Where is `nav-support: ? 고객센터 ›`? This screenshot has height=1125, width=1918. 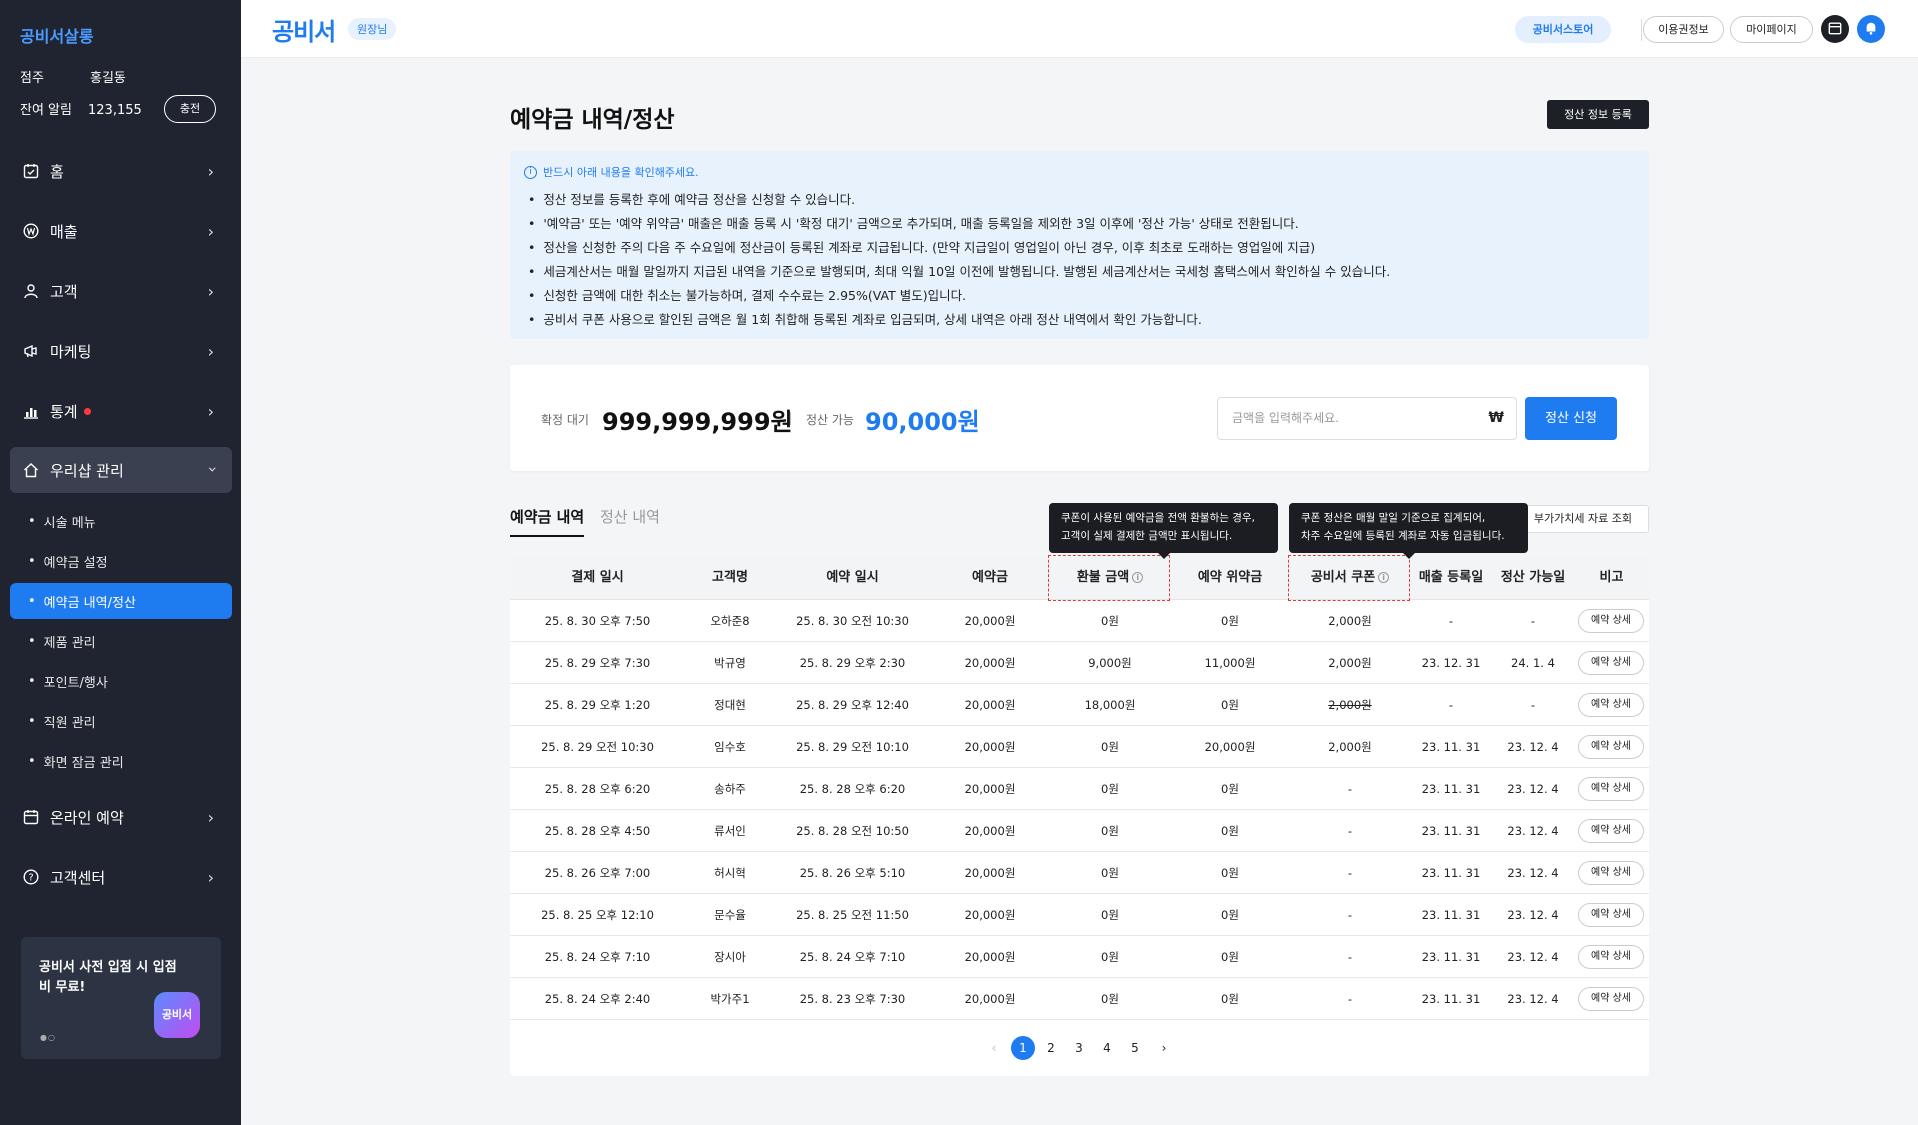
nav-support: ? 고객센터 › is located at coordinates (121, 877).